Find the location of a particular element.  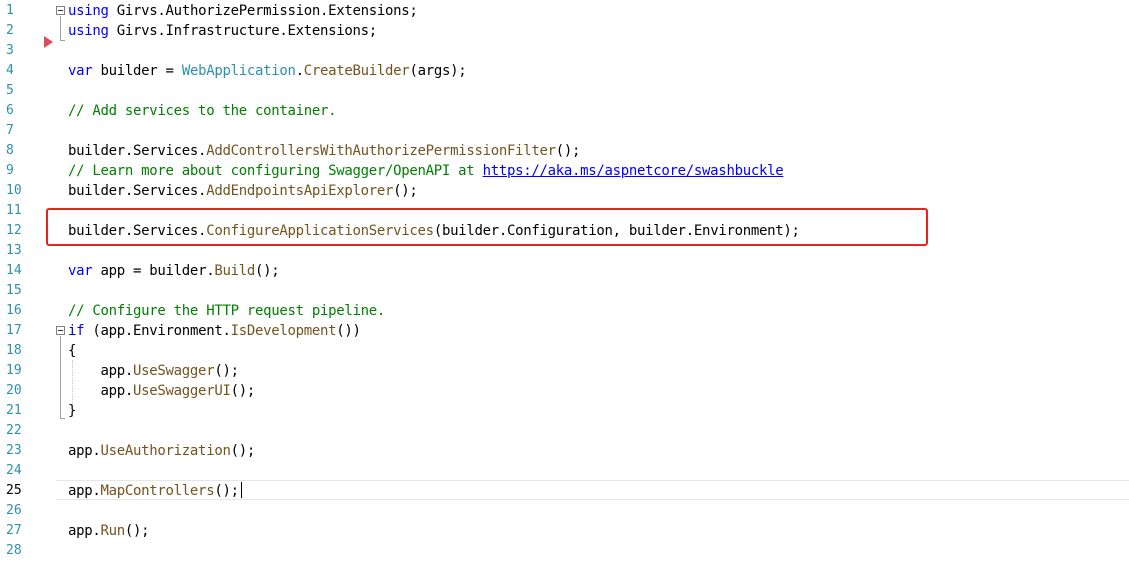

code-line: 7 is located at coordinates (564, 131).